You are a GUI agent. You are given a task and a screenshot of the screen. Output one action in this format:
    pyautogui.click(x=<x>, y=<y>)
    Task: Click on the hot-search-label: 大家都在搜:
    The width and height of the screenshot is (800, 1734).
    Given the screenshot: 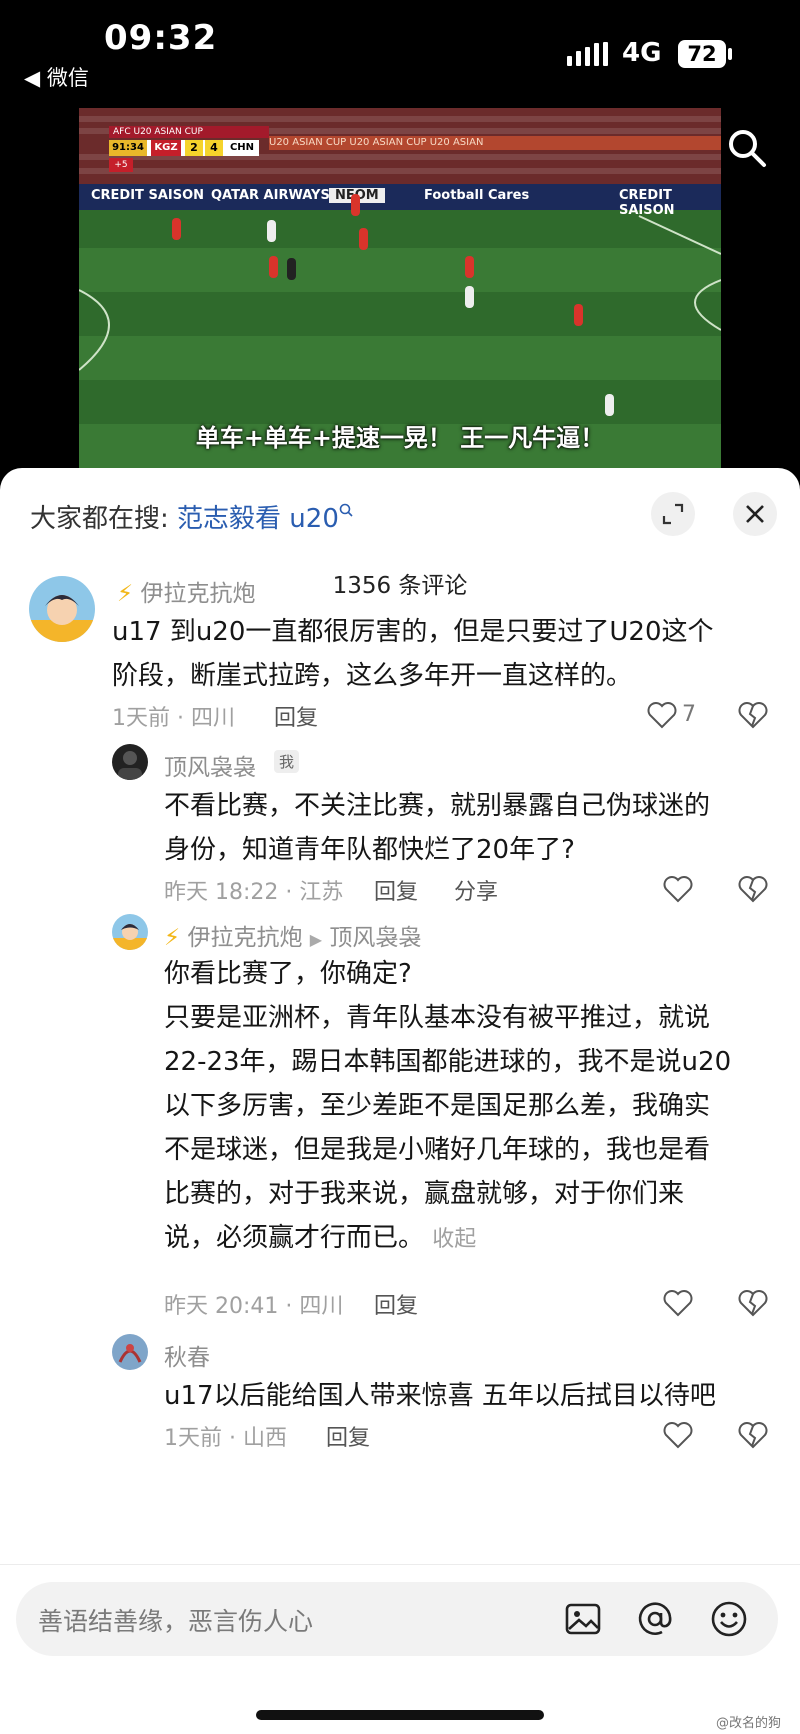 What is the action you would take?
    pyautogui.click(x=99, y=519)
    